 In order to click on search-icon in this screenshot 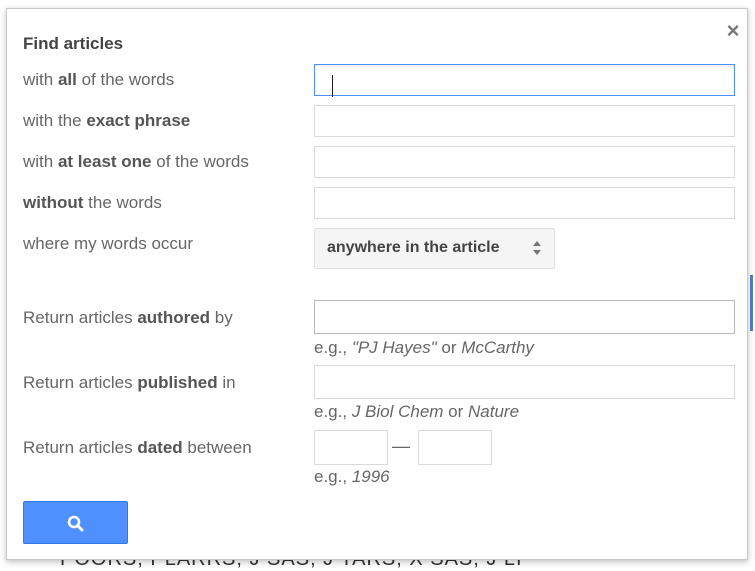, I will do `click(75, 523)`.